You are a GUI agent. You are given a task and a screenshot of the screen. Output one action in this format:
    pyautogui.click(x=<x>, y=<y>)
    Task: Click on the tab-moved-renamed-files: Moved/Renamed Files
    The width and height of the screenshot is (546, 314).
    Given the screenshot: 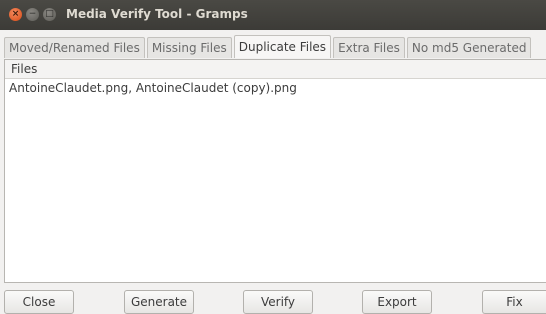 What is the action you would take?
    pyautogui.click(x=74, y=47)
    